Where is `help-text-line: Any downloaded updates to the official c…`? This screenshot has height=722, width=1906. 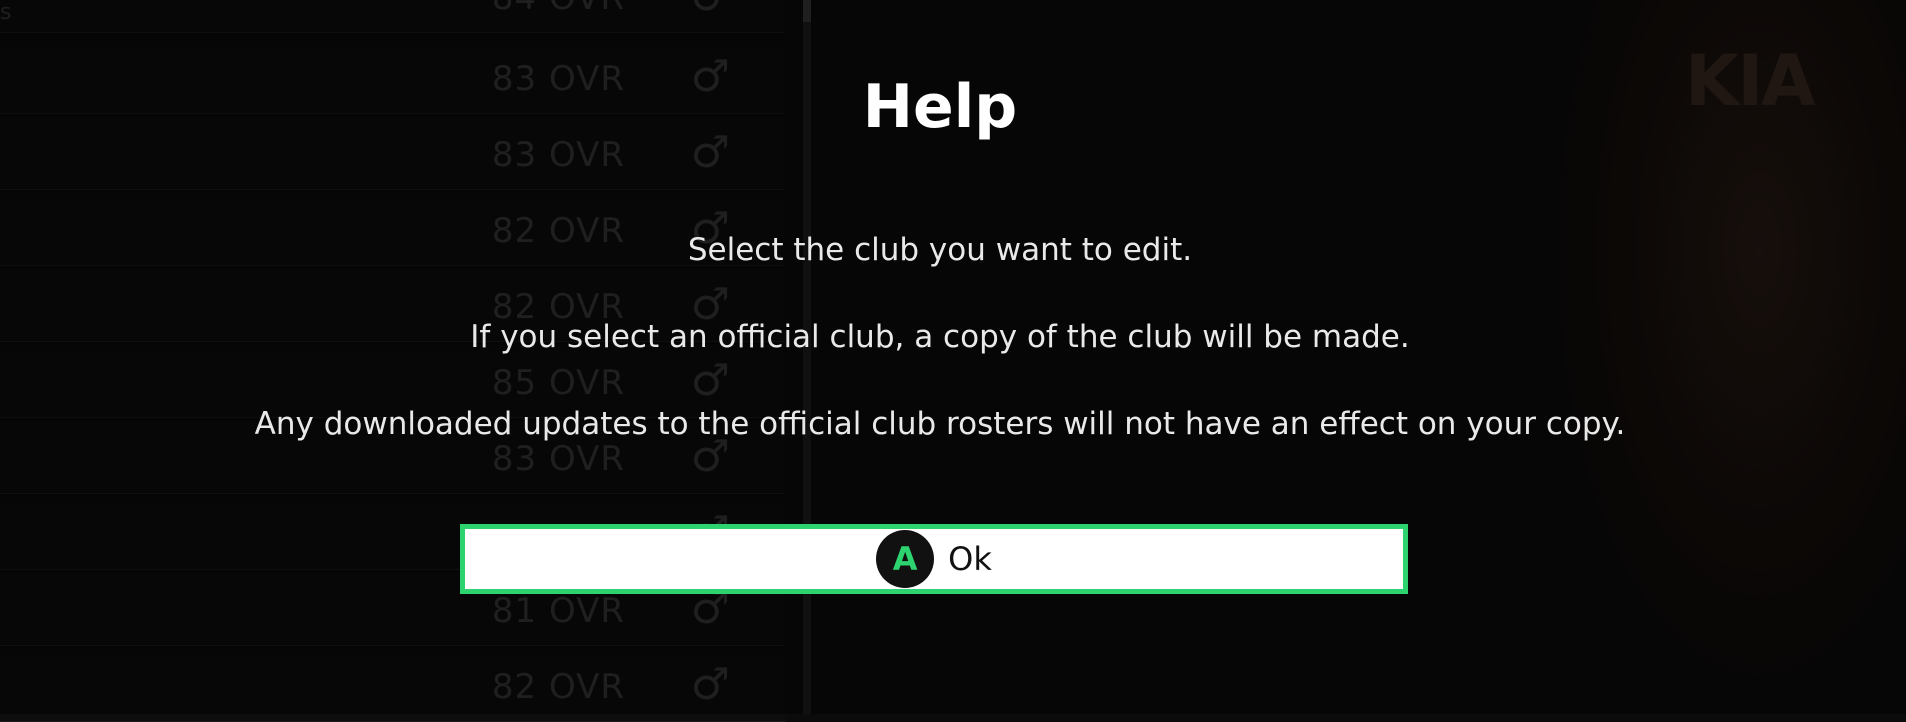
help-text-line: Any downloaded updates to the official c… is located at coordinates (940, 424).